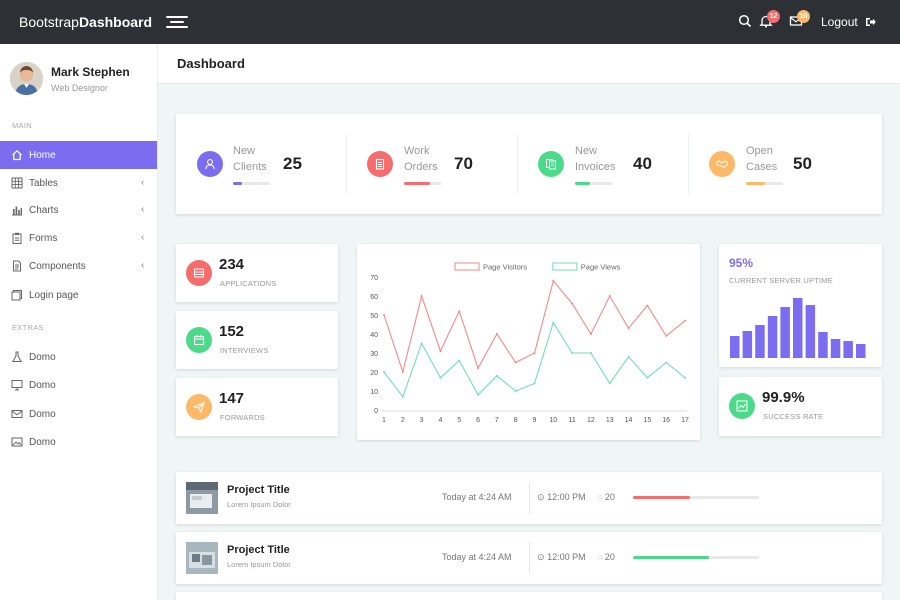  What do you see at coordinates (478, 420) in the screenshot?
I see `x-tick-label: 6` at bounding box center [478, 420].